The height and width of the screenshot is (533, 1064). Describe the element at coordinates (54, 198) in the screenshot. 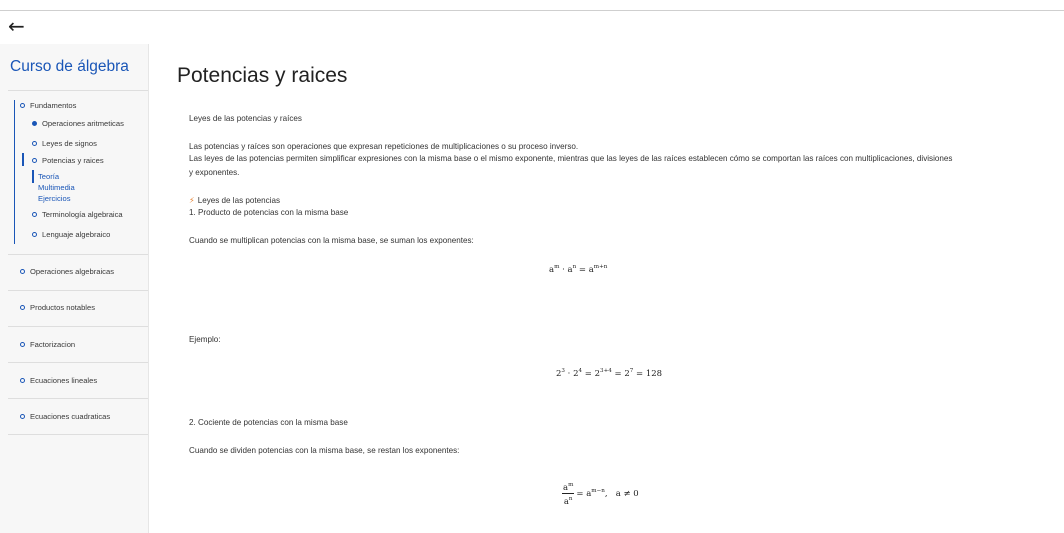

I see `sidebar-subitem-ejercicios: Ejercicios` at that location.